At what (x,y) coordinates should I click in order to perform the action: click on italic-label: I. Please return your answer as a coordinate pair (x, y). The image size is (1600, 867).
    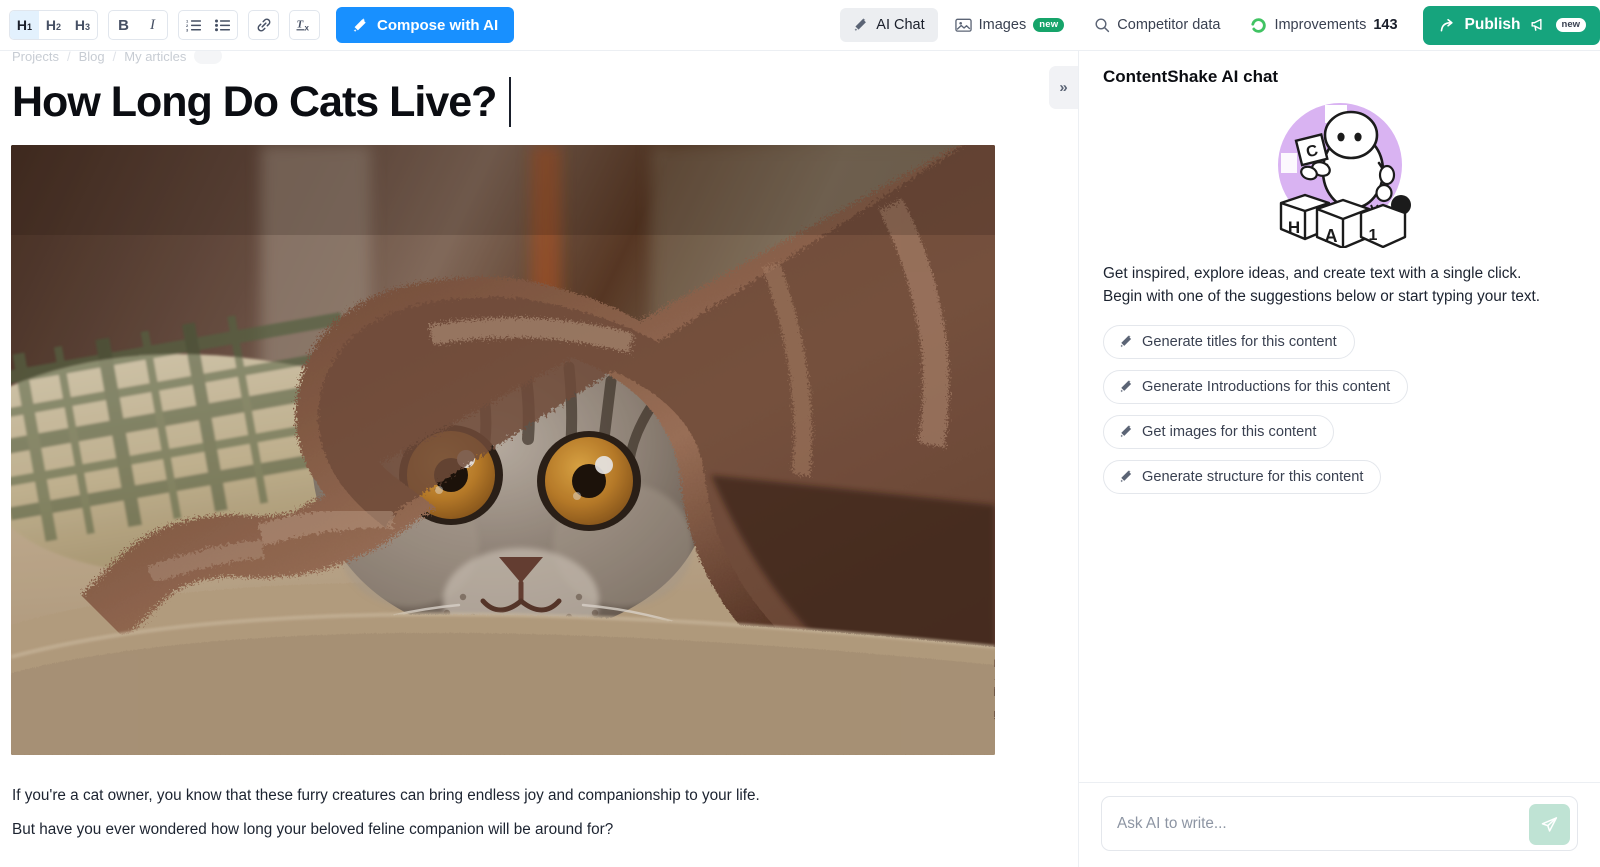
    Looking at the image, I should click on (152, 24).